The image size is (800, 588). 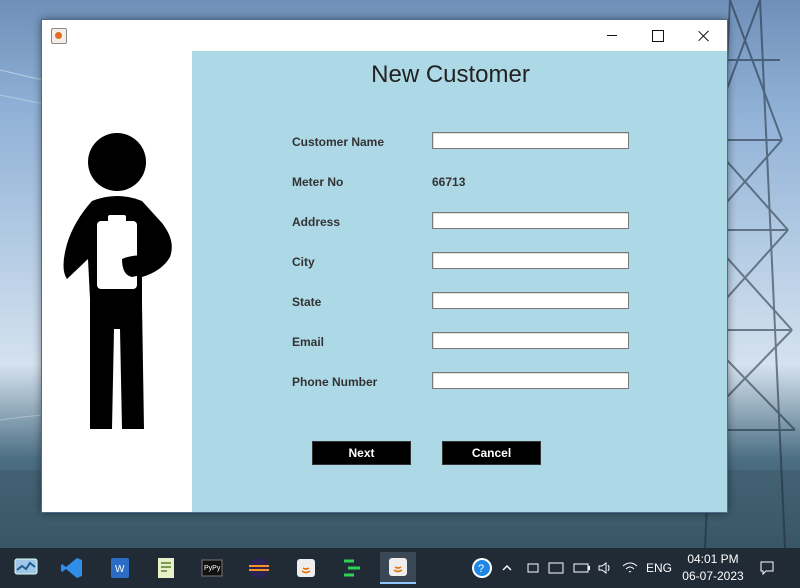 I want to click on state-input, so click(x=530, y=300).